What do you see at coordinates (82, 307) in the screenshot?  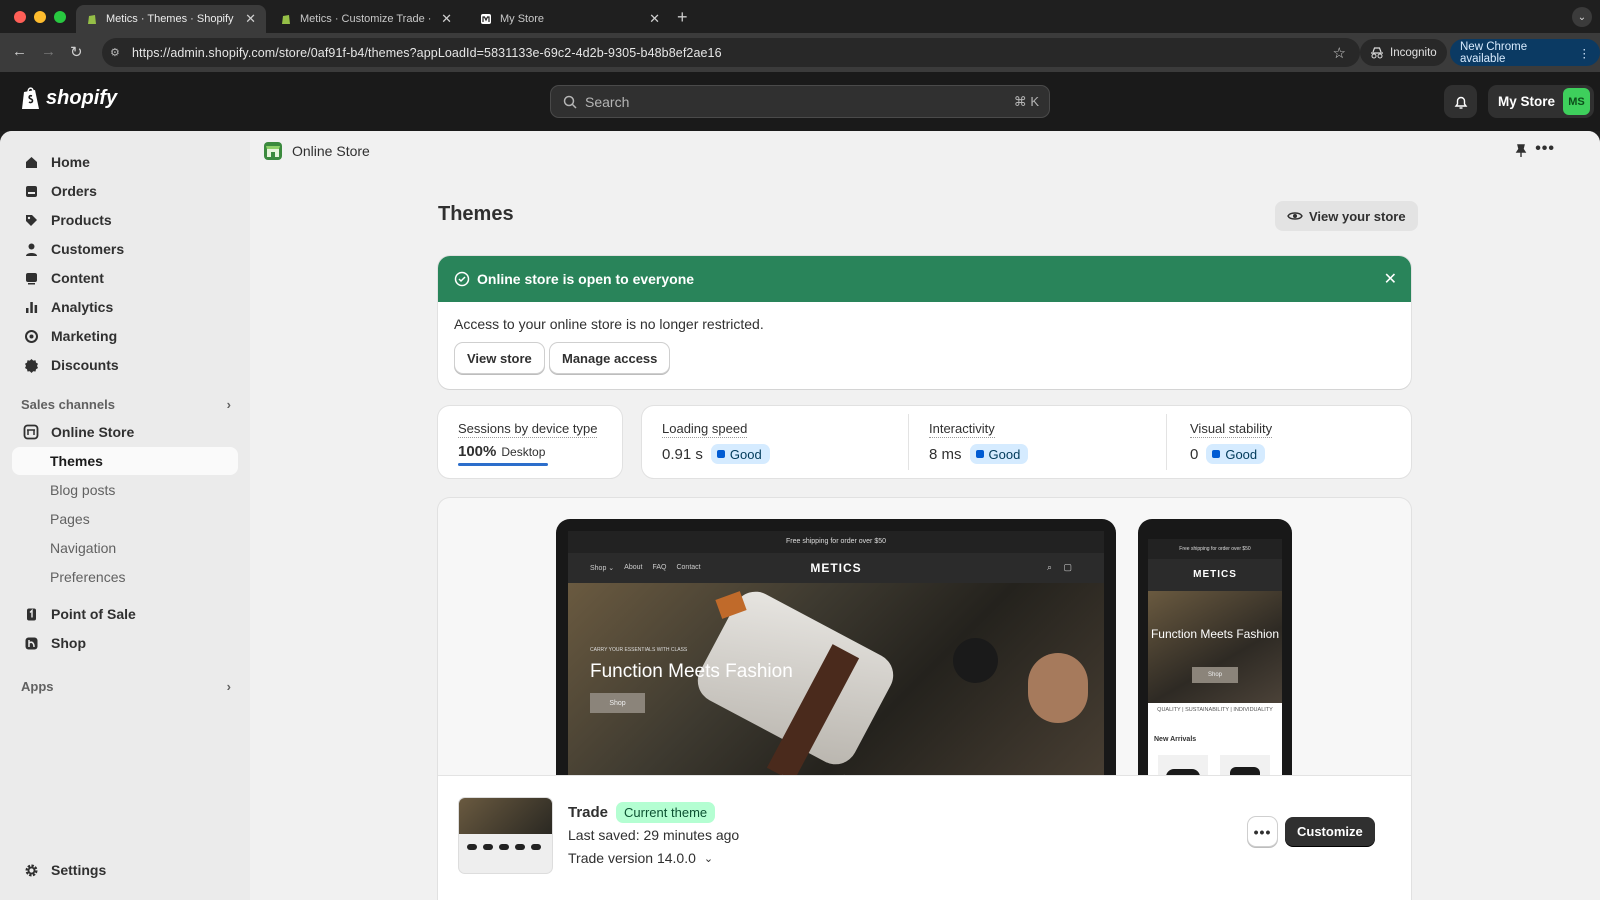 I see `sidebar-item-label: Analytics` at bounding box center [82, 307].